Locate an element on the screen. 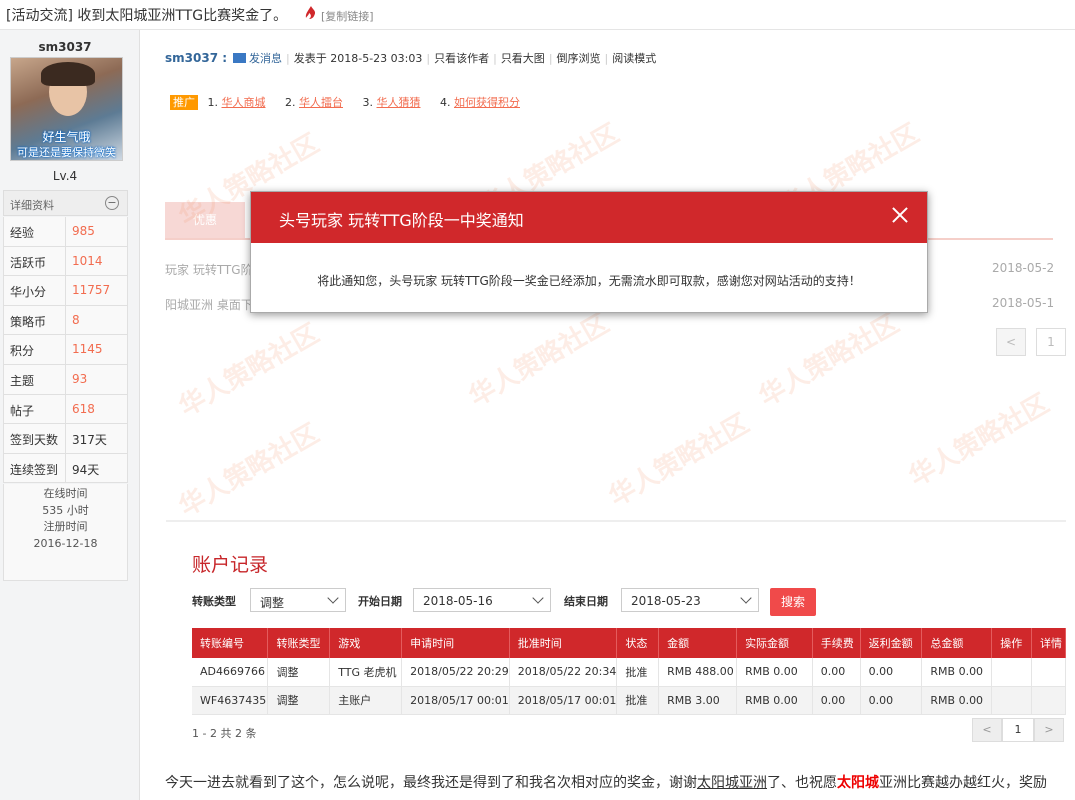 This screenshot has height=800, width=1075. envelope-icon is located at coordinates (240, 58).